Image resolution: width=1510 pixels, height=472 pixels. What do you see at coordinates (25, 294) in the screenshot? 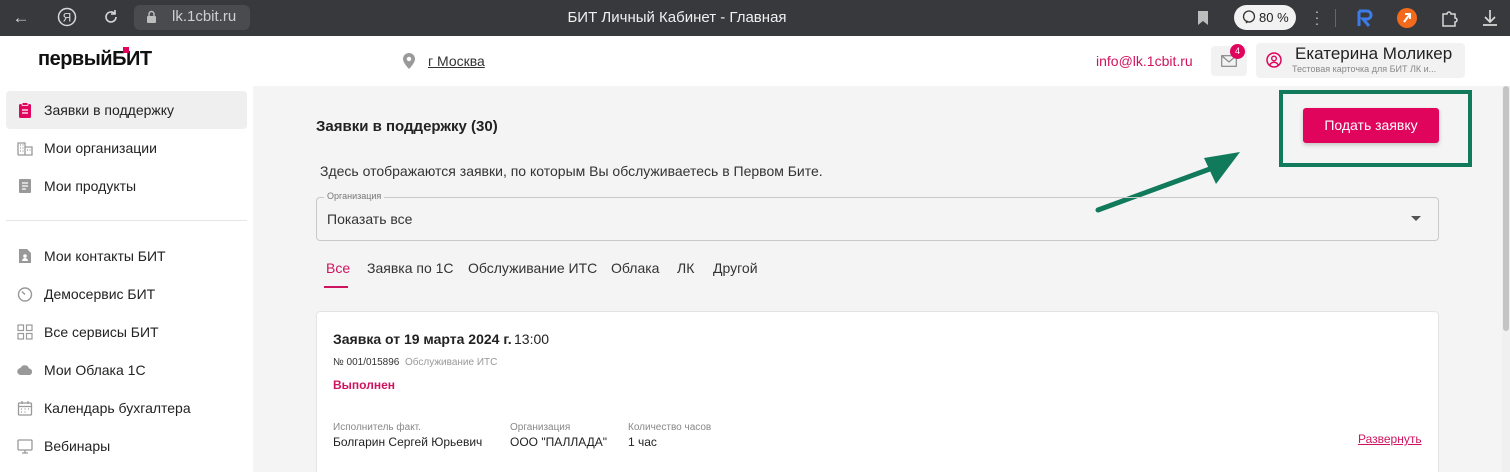
I see `timer-icon` at bounding box center [25, 294].